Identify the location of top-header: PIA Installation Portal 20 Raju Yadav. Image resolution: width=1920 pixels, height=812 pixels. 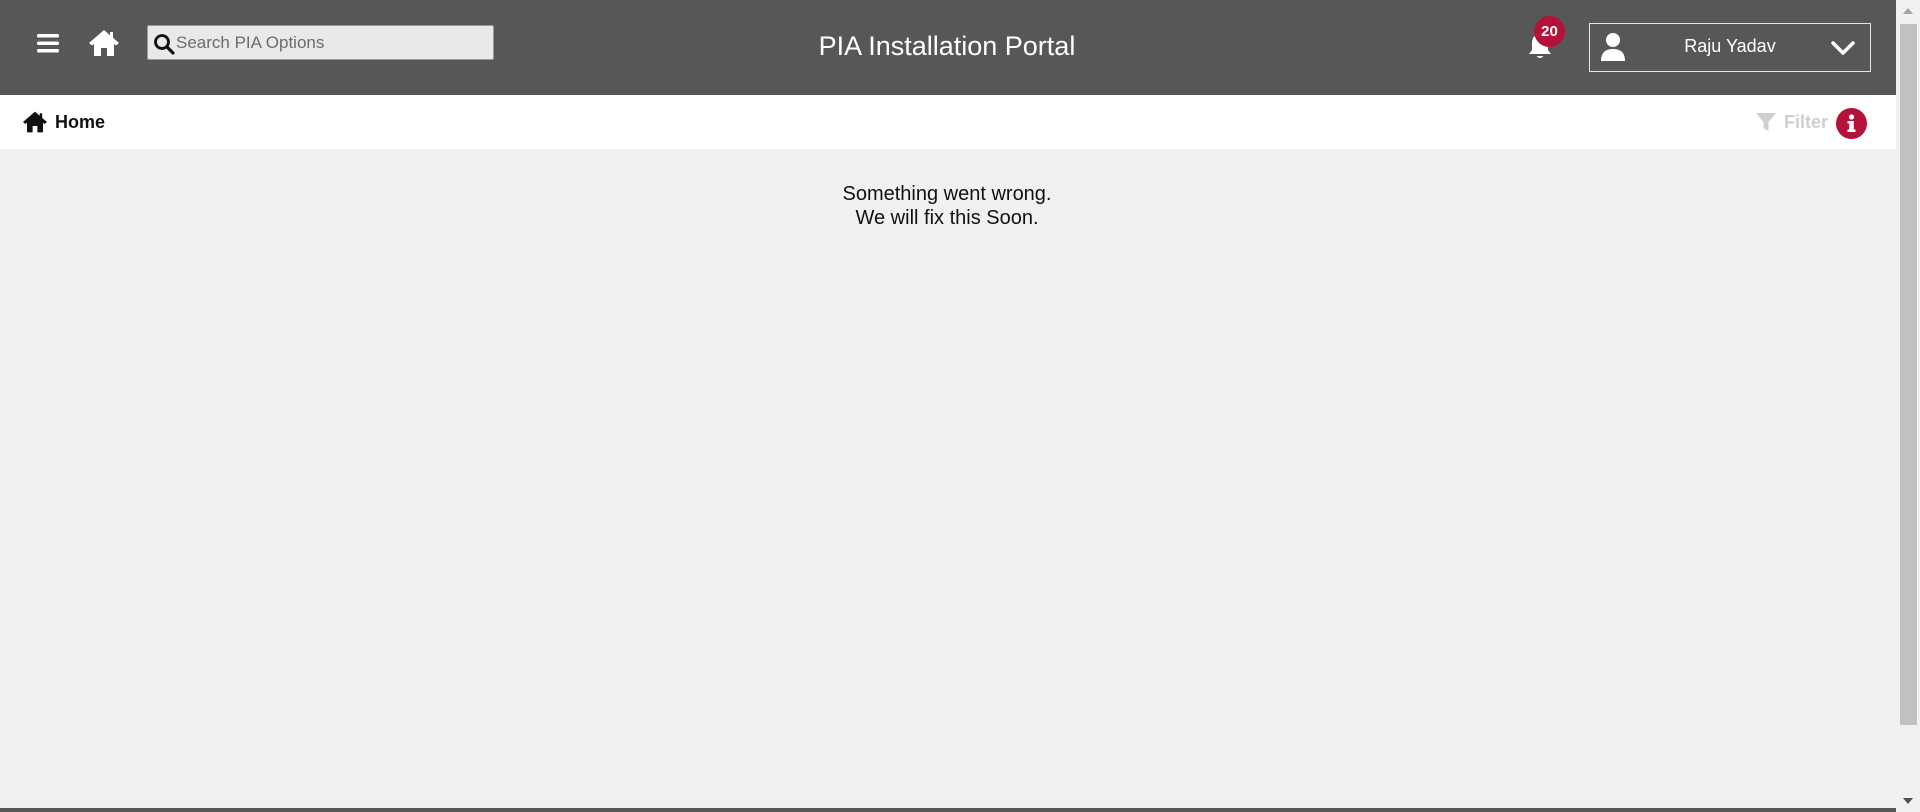
(948, 47).